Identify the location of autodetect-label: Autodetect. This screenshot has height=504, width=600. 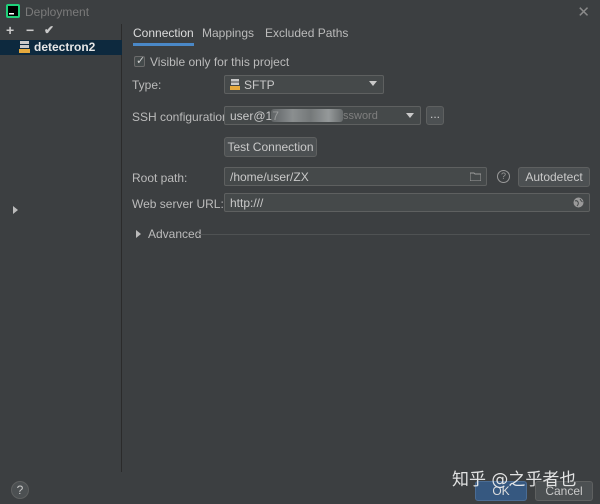
(554, 177).